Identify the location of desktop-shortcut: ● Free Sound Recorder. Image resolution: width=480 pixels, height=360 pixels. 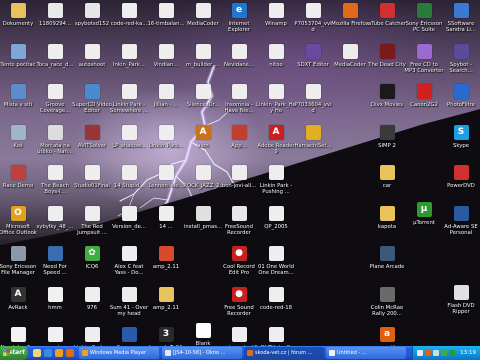
(239, 306).